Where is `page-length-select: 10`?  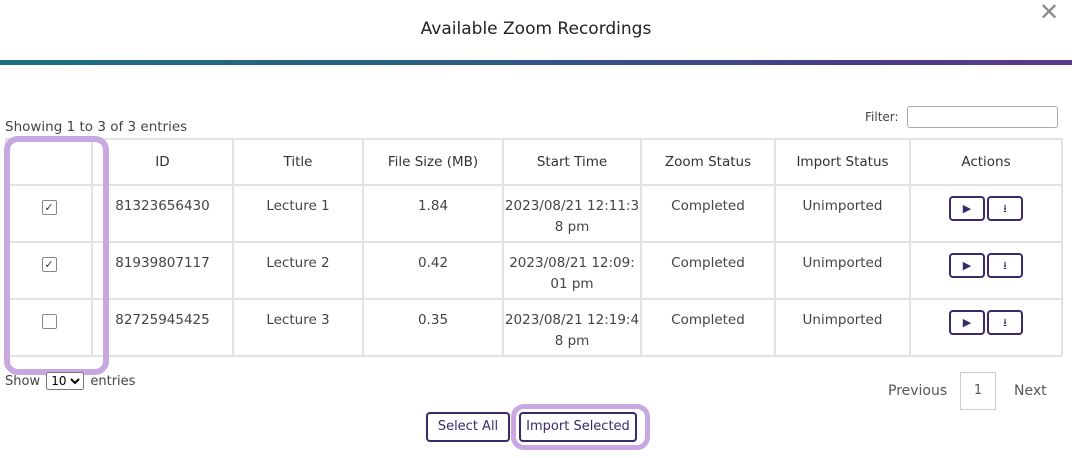
page-length-select: 10 is located at coordinates (65, 381).